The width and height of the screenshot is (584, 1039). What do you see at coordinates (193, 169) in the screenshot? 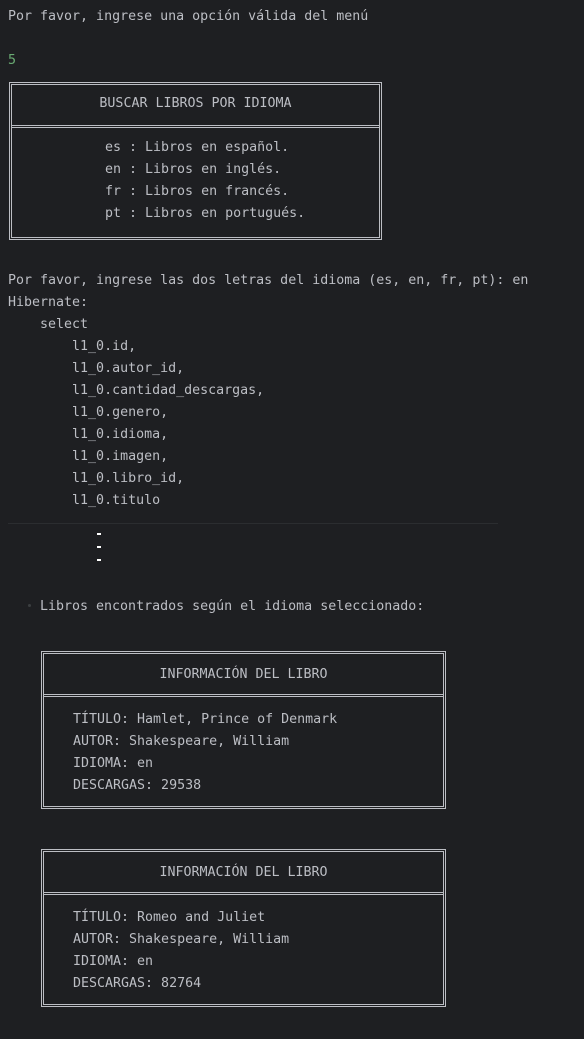
I see `language-option-en: en : Libros en inglés.` at bounding box center [193, 169].